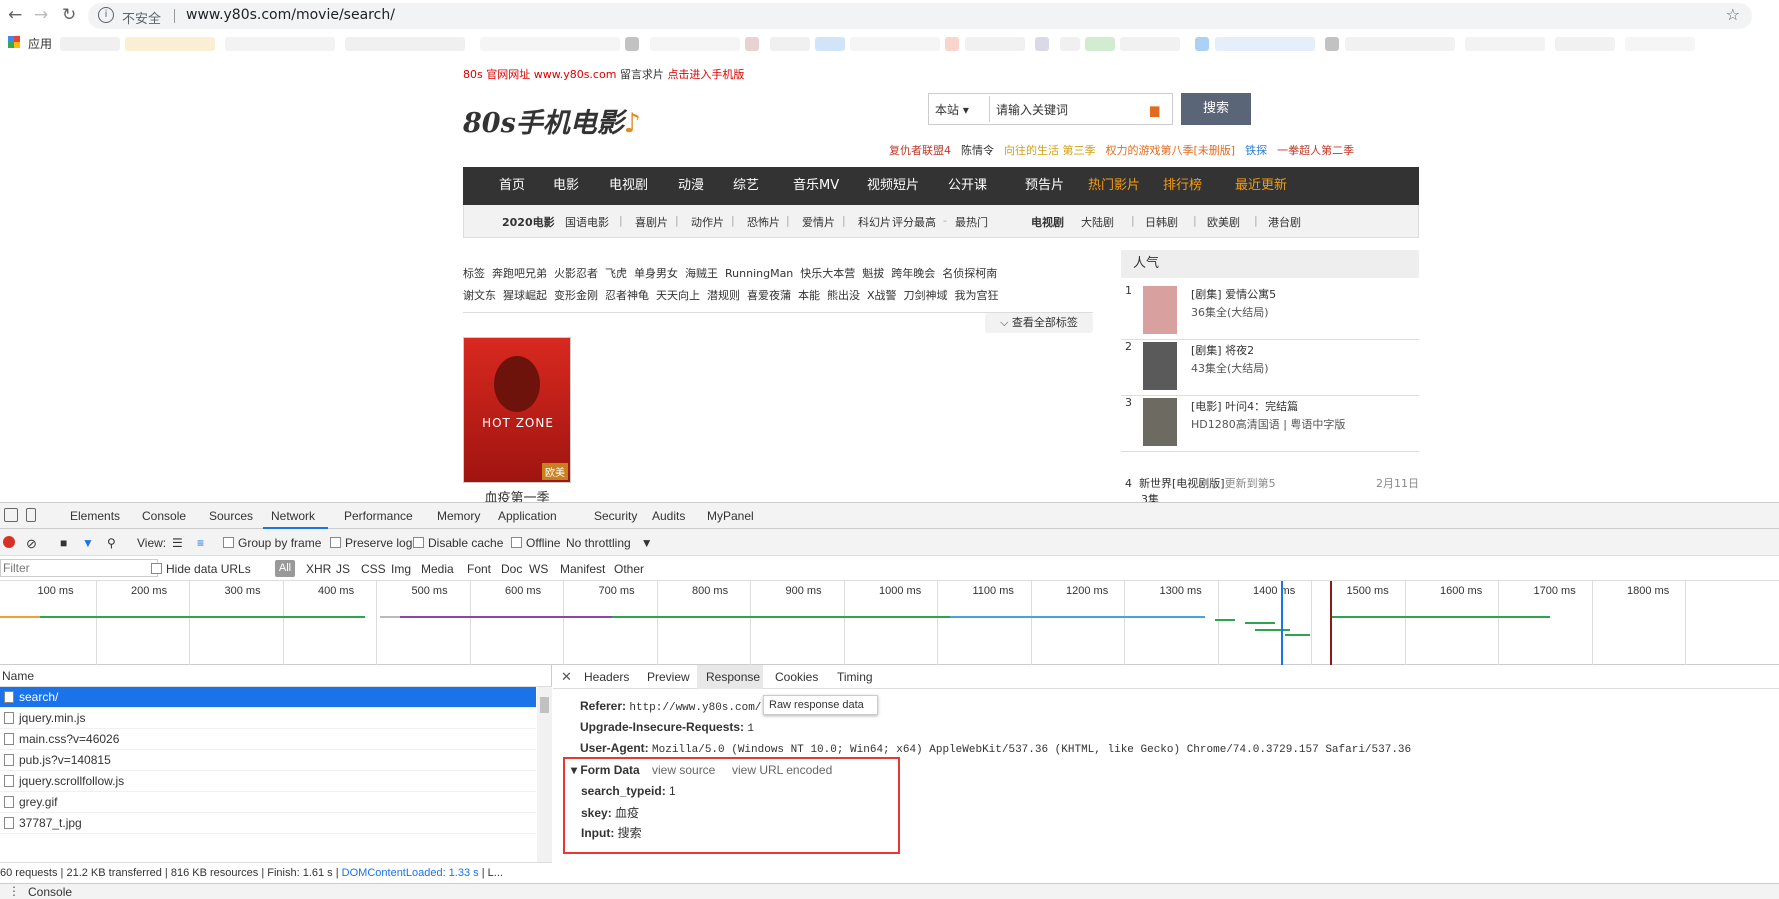  What do you see at coordinates (31, 515) in the screenshot?
I see `device-toolbar-icon` at bounding box center [31, 515].